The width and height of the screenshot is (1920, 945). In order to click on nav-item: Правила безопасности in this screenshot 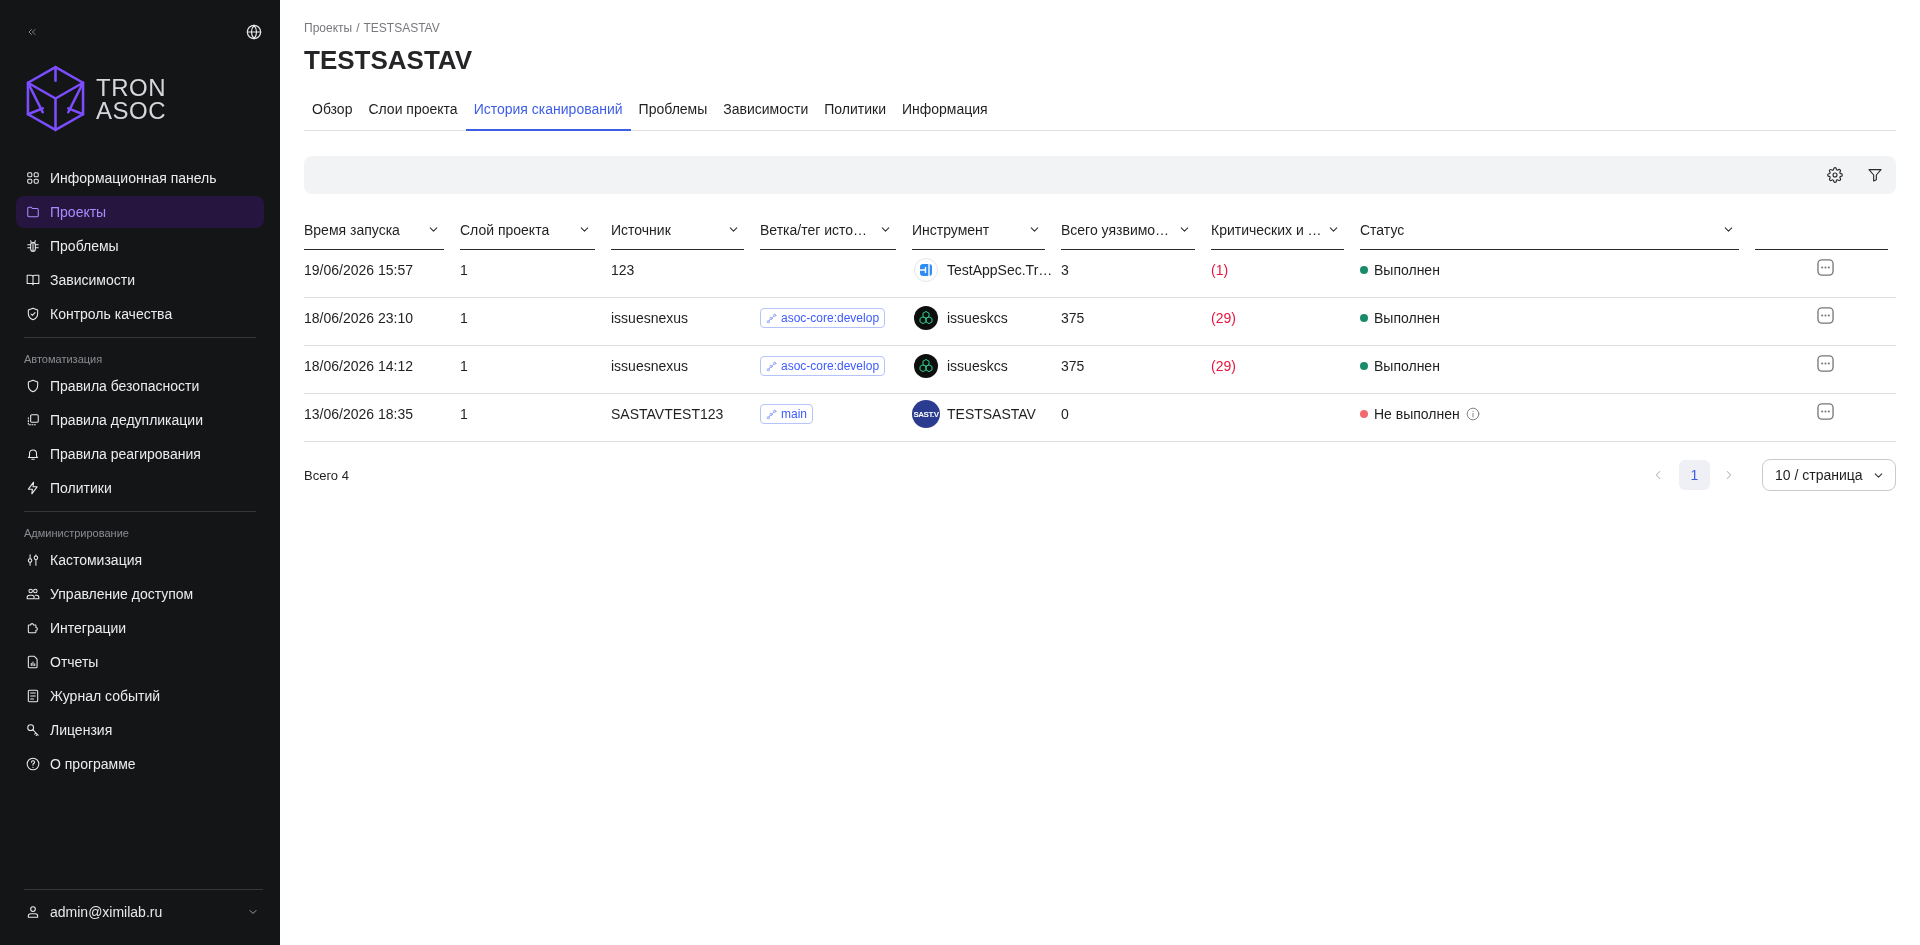, I will do `click(140, 386)`.